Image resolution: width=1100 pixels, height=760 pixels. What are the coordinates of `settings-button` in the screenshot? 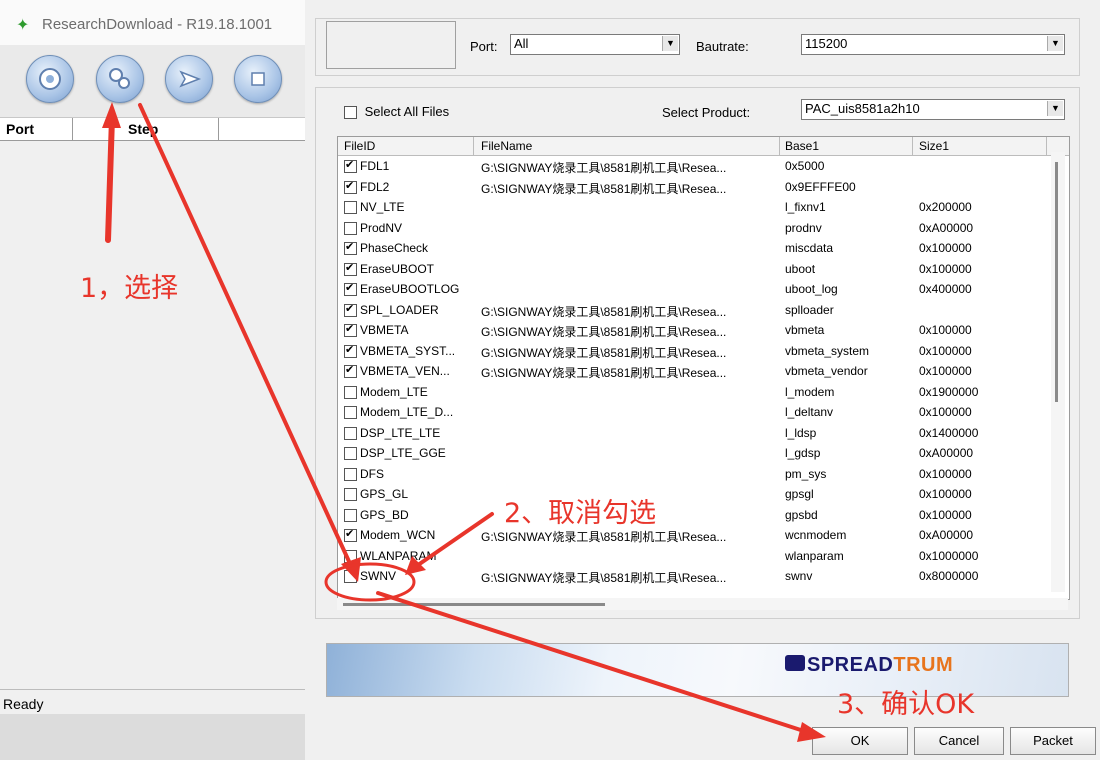 It's located at (120, 79).